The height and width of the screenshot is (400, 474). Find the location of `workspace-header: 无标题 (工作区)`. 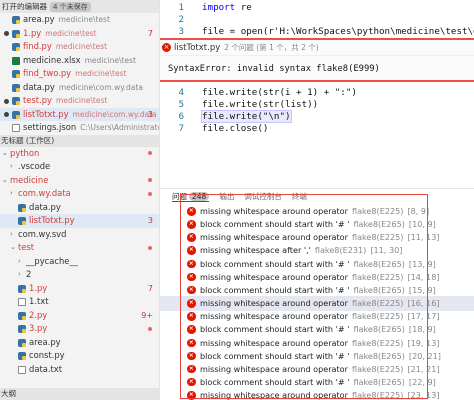

workspace-header: 无标题 (工作区) is located at coordinates (79, 140).